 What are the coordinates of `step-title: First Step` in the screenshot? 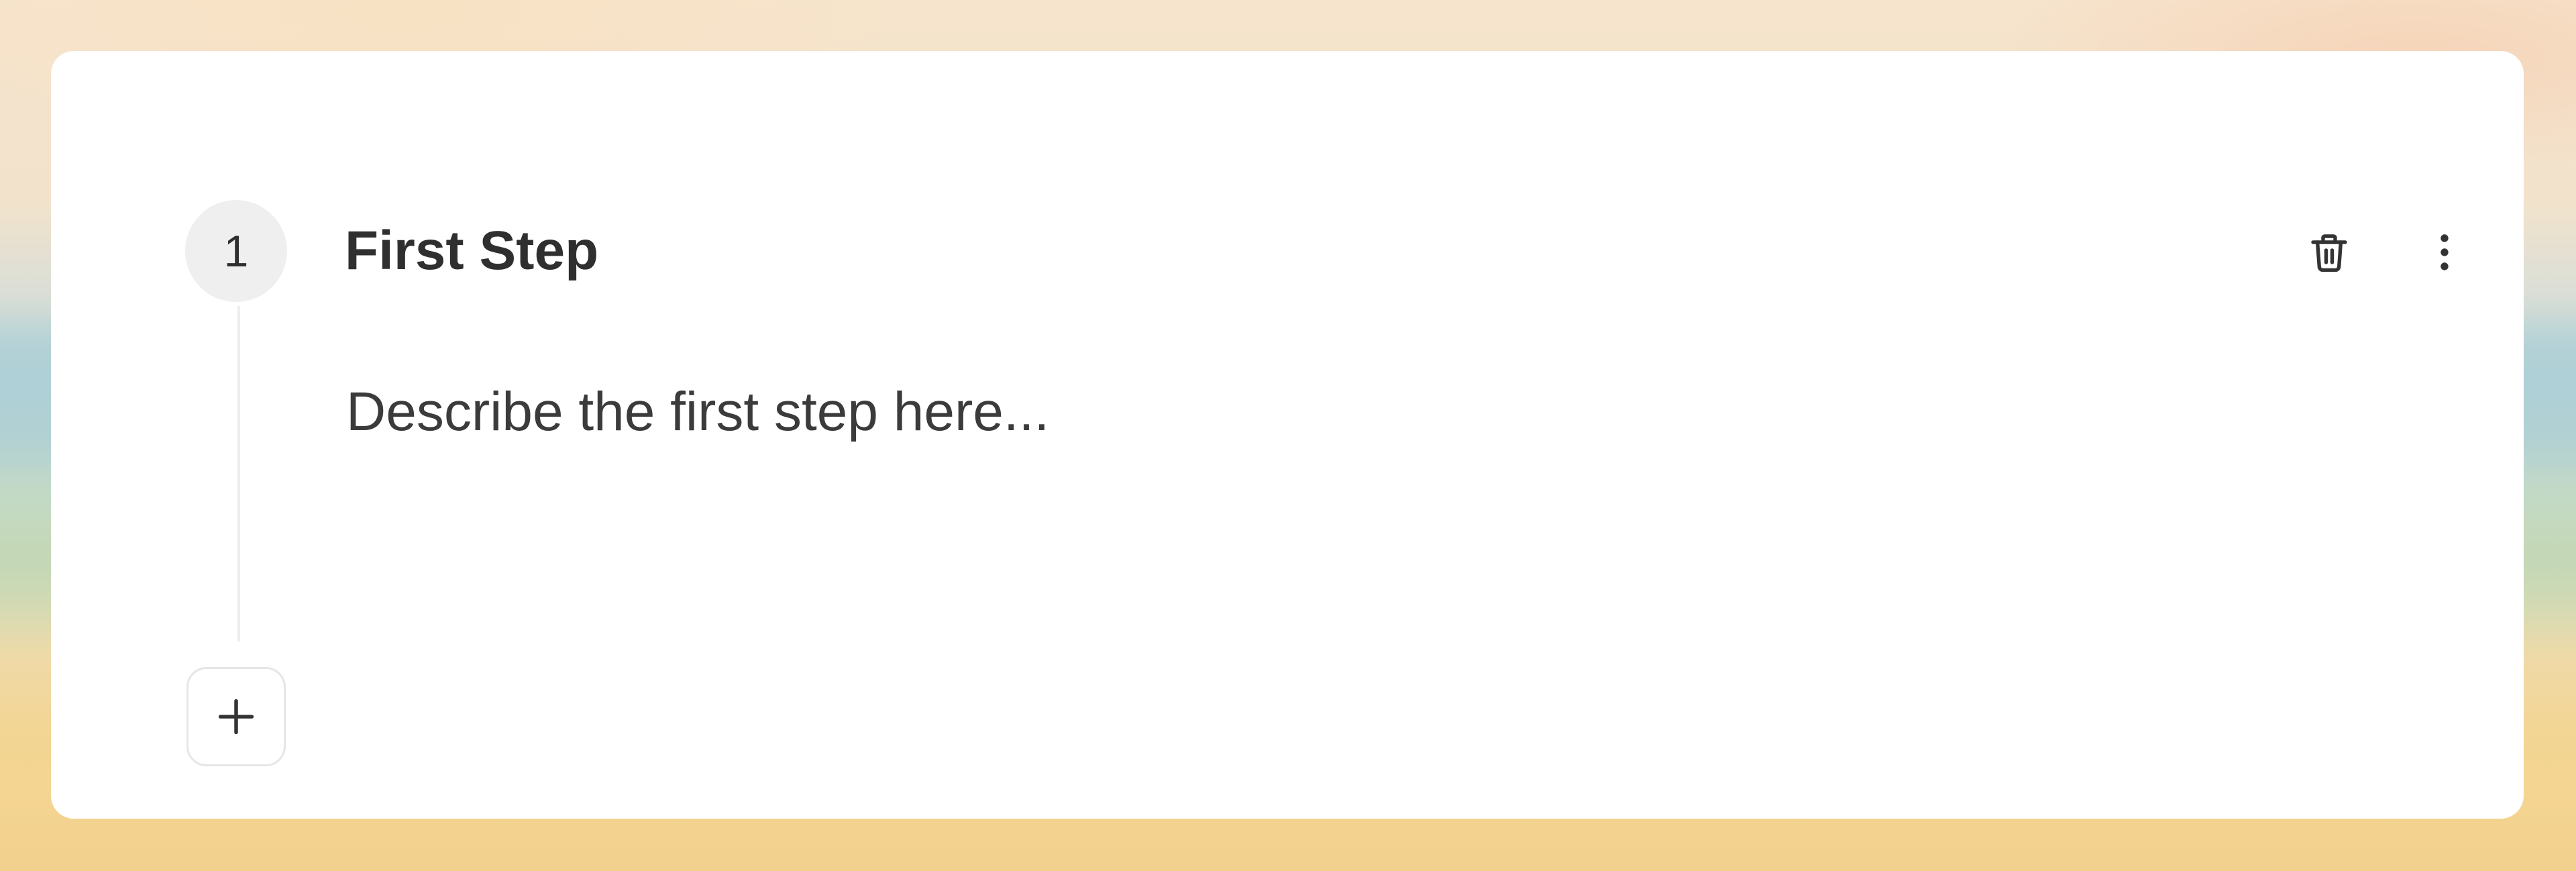 It's located at (471, 251).